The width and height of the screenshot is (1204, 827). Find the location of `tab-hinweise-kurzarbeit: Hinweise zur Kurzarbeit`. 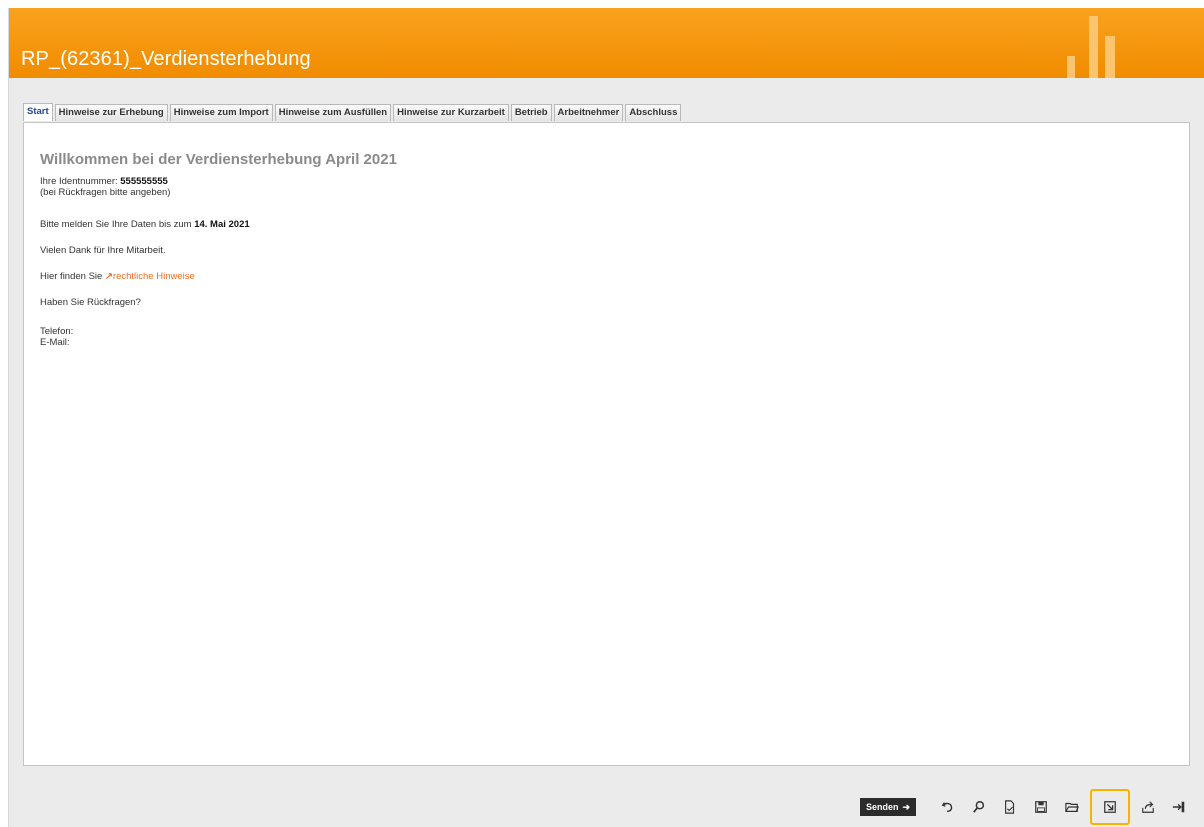

tab-hinweise-kurzarbeit: Hinweise zur Kurzarbeit is located at coordinates (451, 112).